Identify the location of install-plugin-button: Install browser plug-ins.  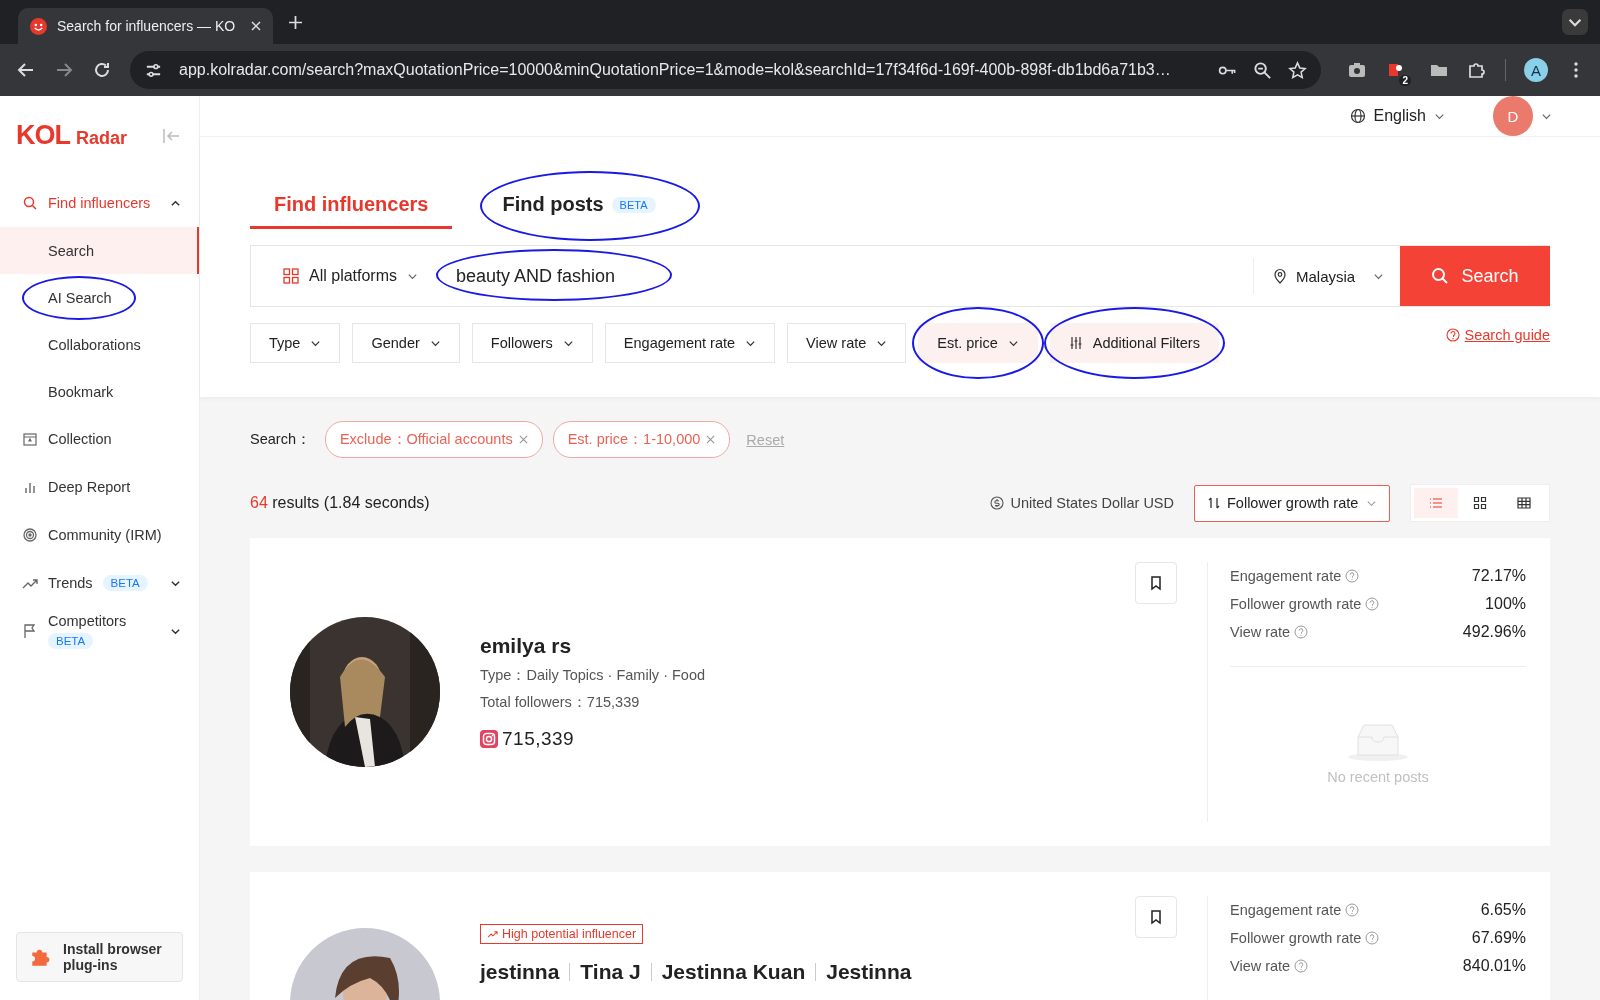
(99, 957).